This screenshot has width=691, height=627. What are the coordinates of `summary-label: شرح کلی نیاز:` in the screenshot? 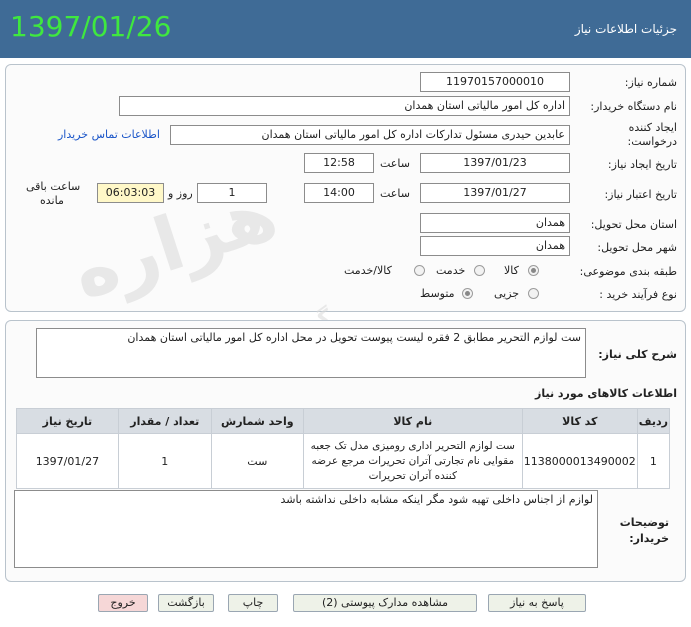 It's located at (637, 354).